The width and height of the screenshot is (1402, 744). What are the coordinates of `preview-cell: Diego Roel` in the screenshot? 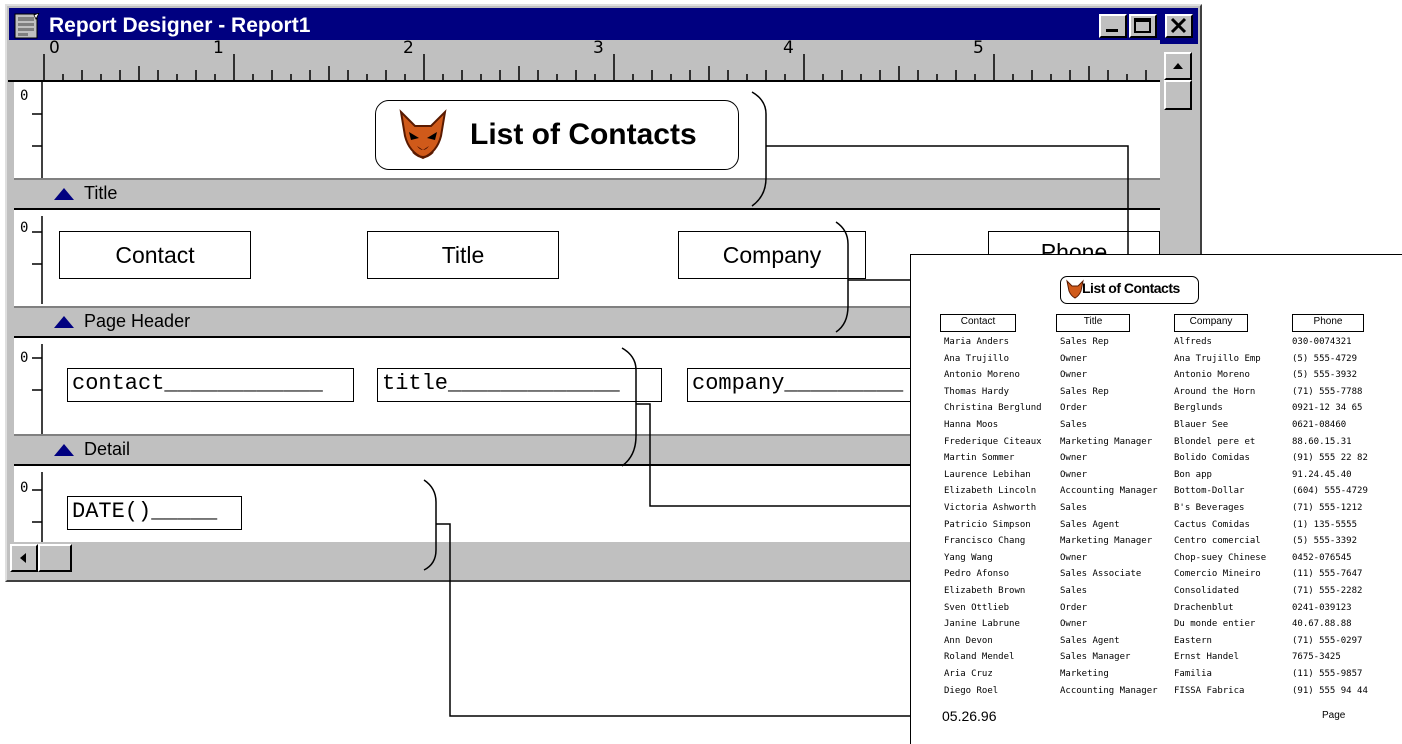 It's located at (971, 690).